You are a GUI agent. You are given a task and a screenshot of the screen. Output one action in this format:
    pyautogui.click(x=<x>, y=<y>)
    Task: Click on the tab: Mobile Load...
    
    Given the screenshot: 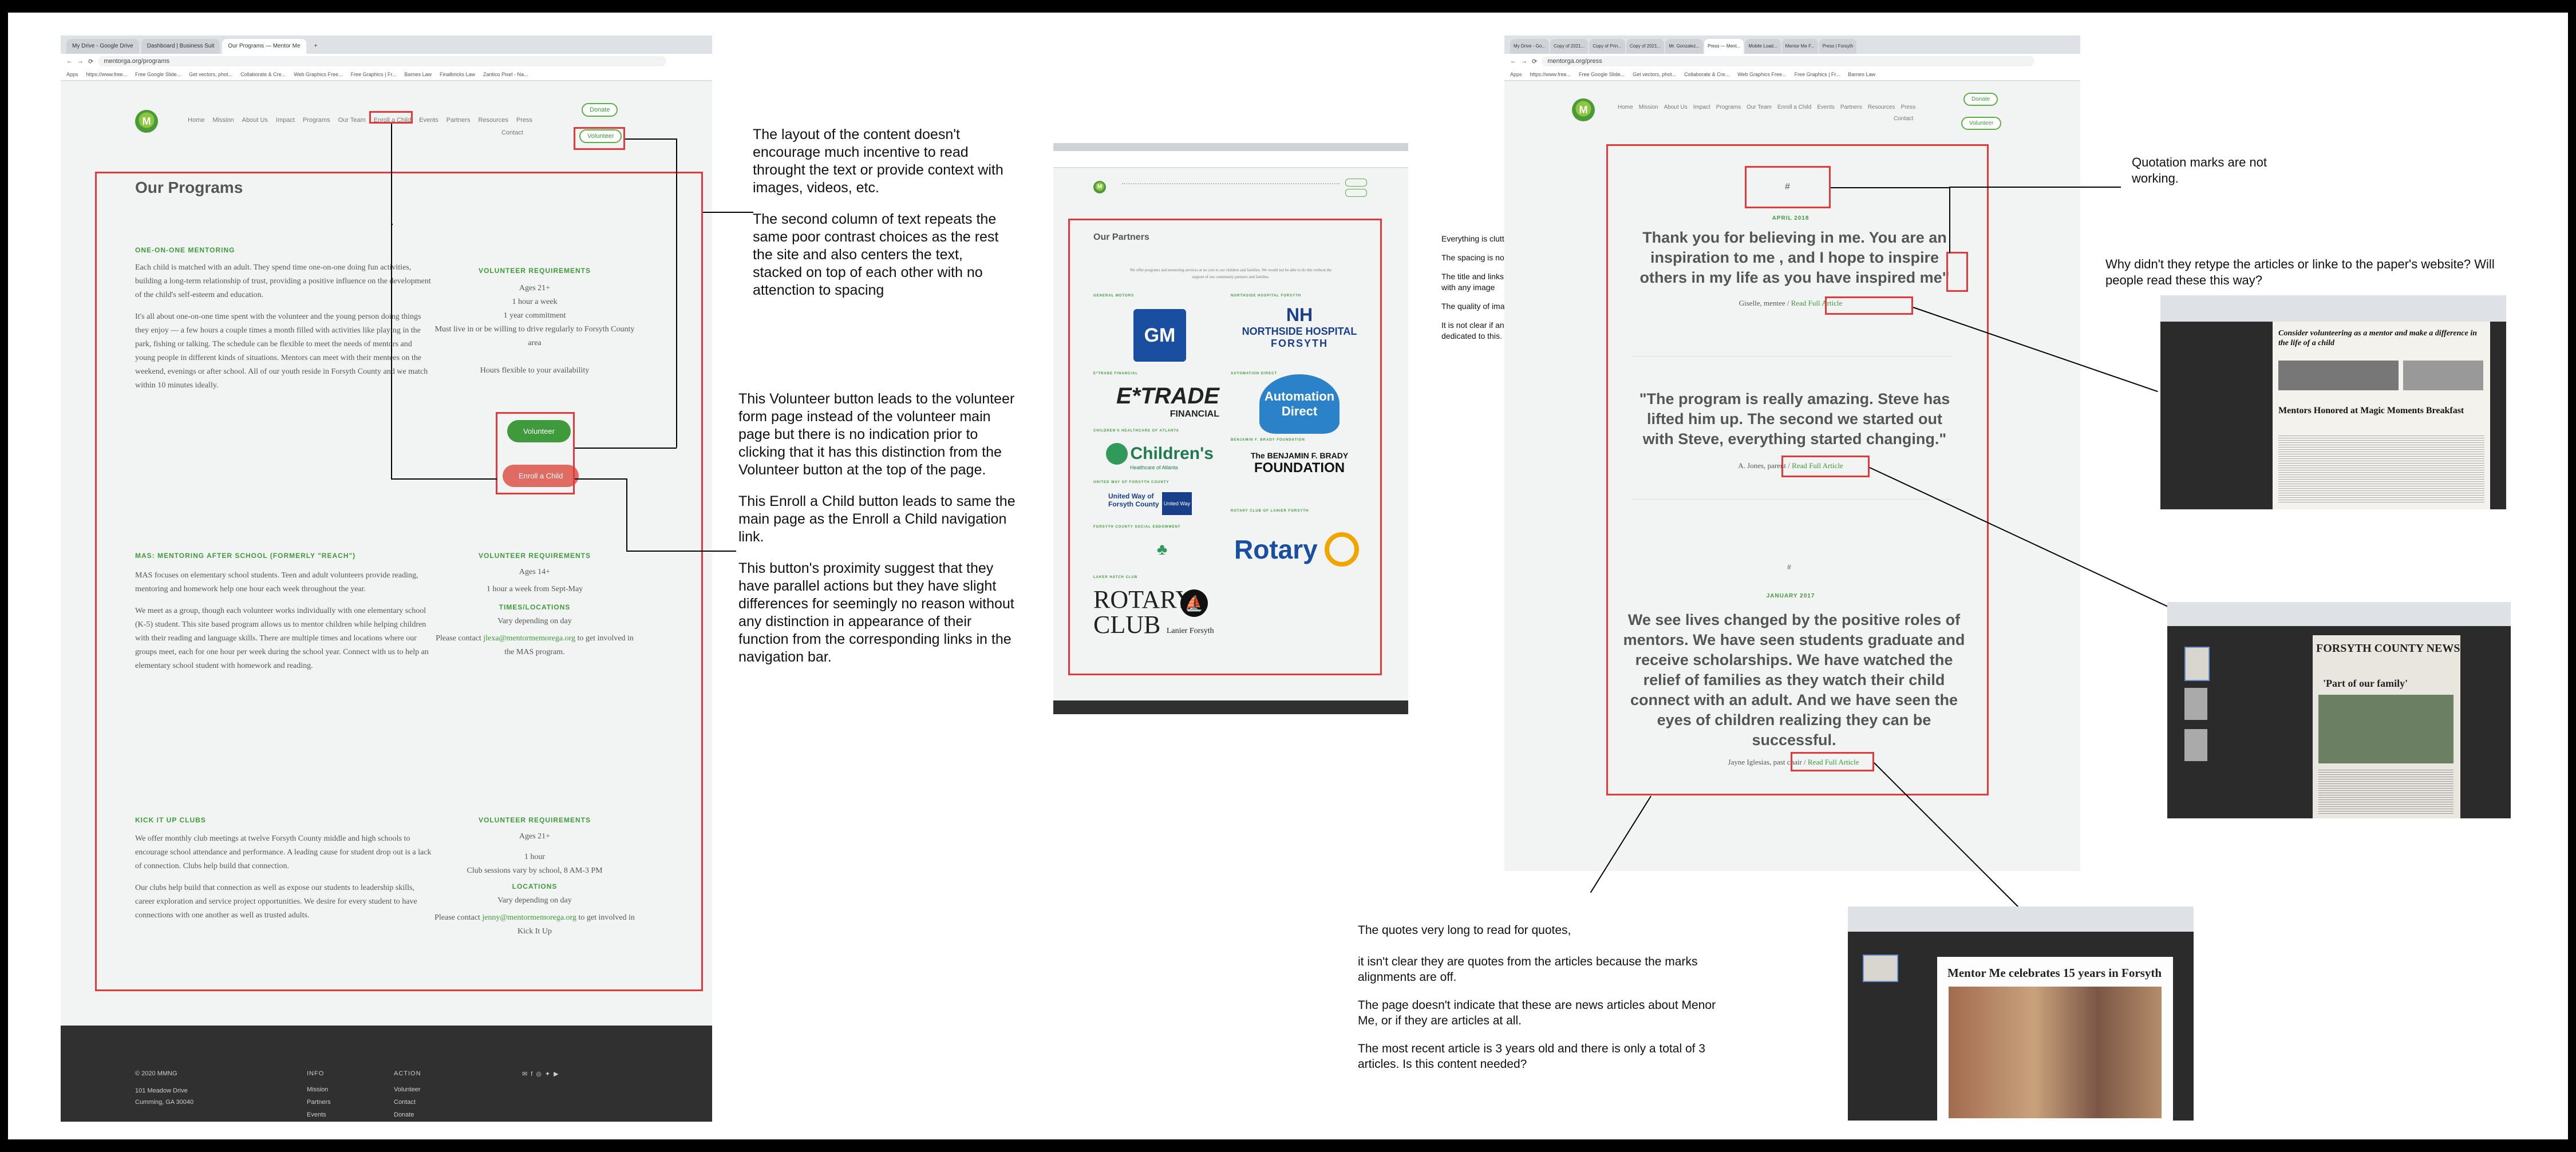 What is the action you would take?
    pyautogui.click(x=1763, y=46)
    